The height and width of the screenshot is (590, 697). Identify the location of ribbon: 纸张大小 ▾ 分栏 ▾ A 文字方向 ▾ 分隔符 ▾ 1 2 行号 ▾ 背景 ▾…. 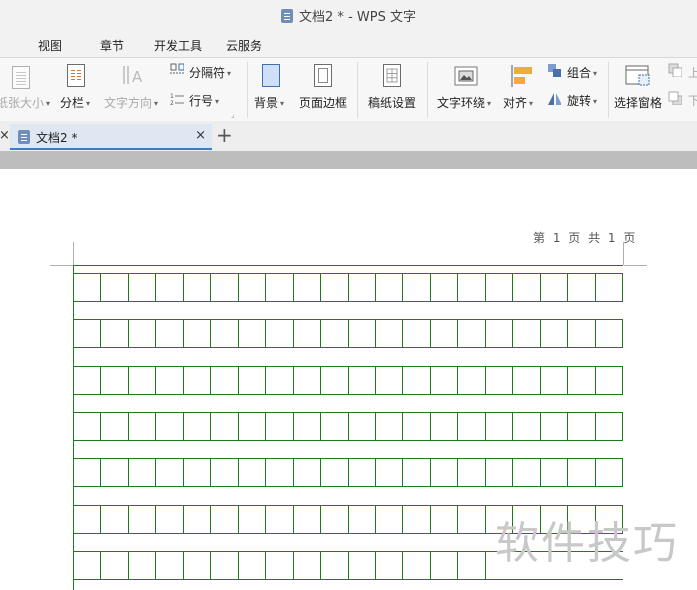
(348, 90).